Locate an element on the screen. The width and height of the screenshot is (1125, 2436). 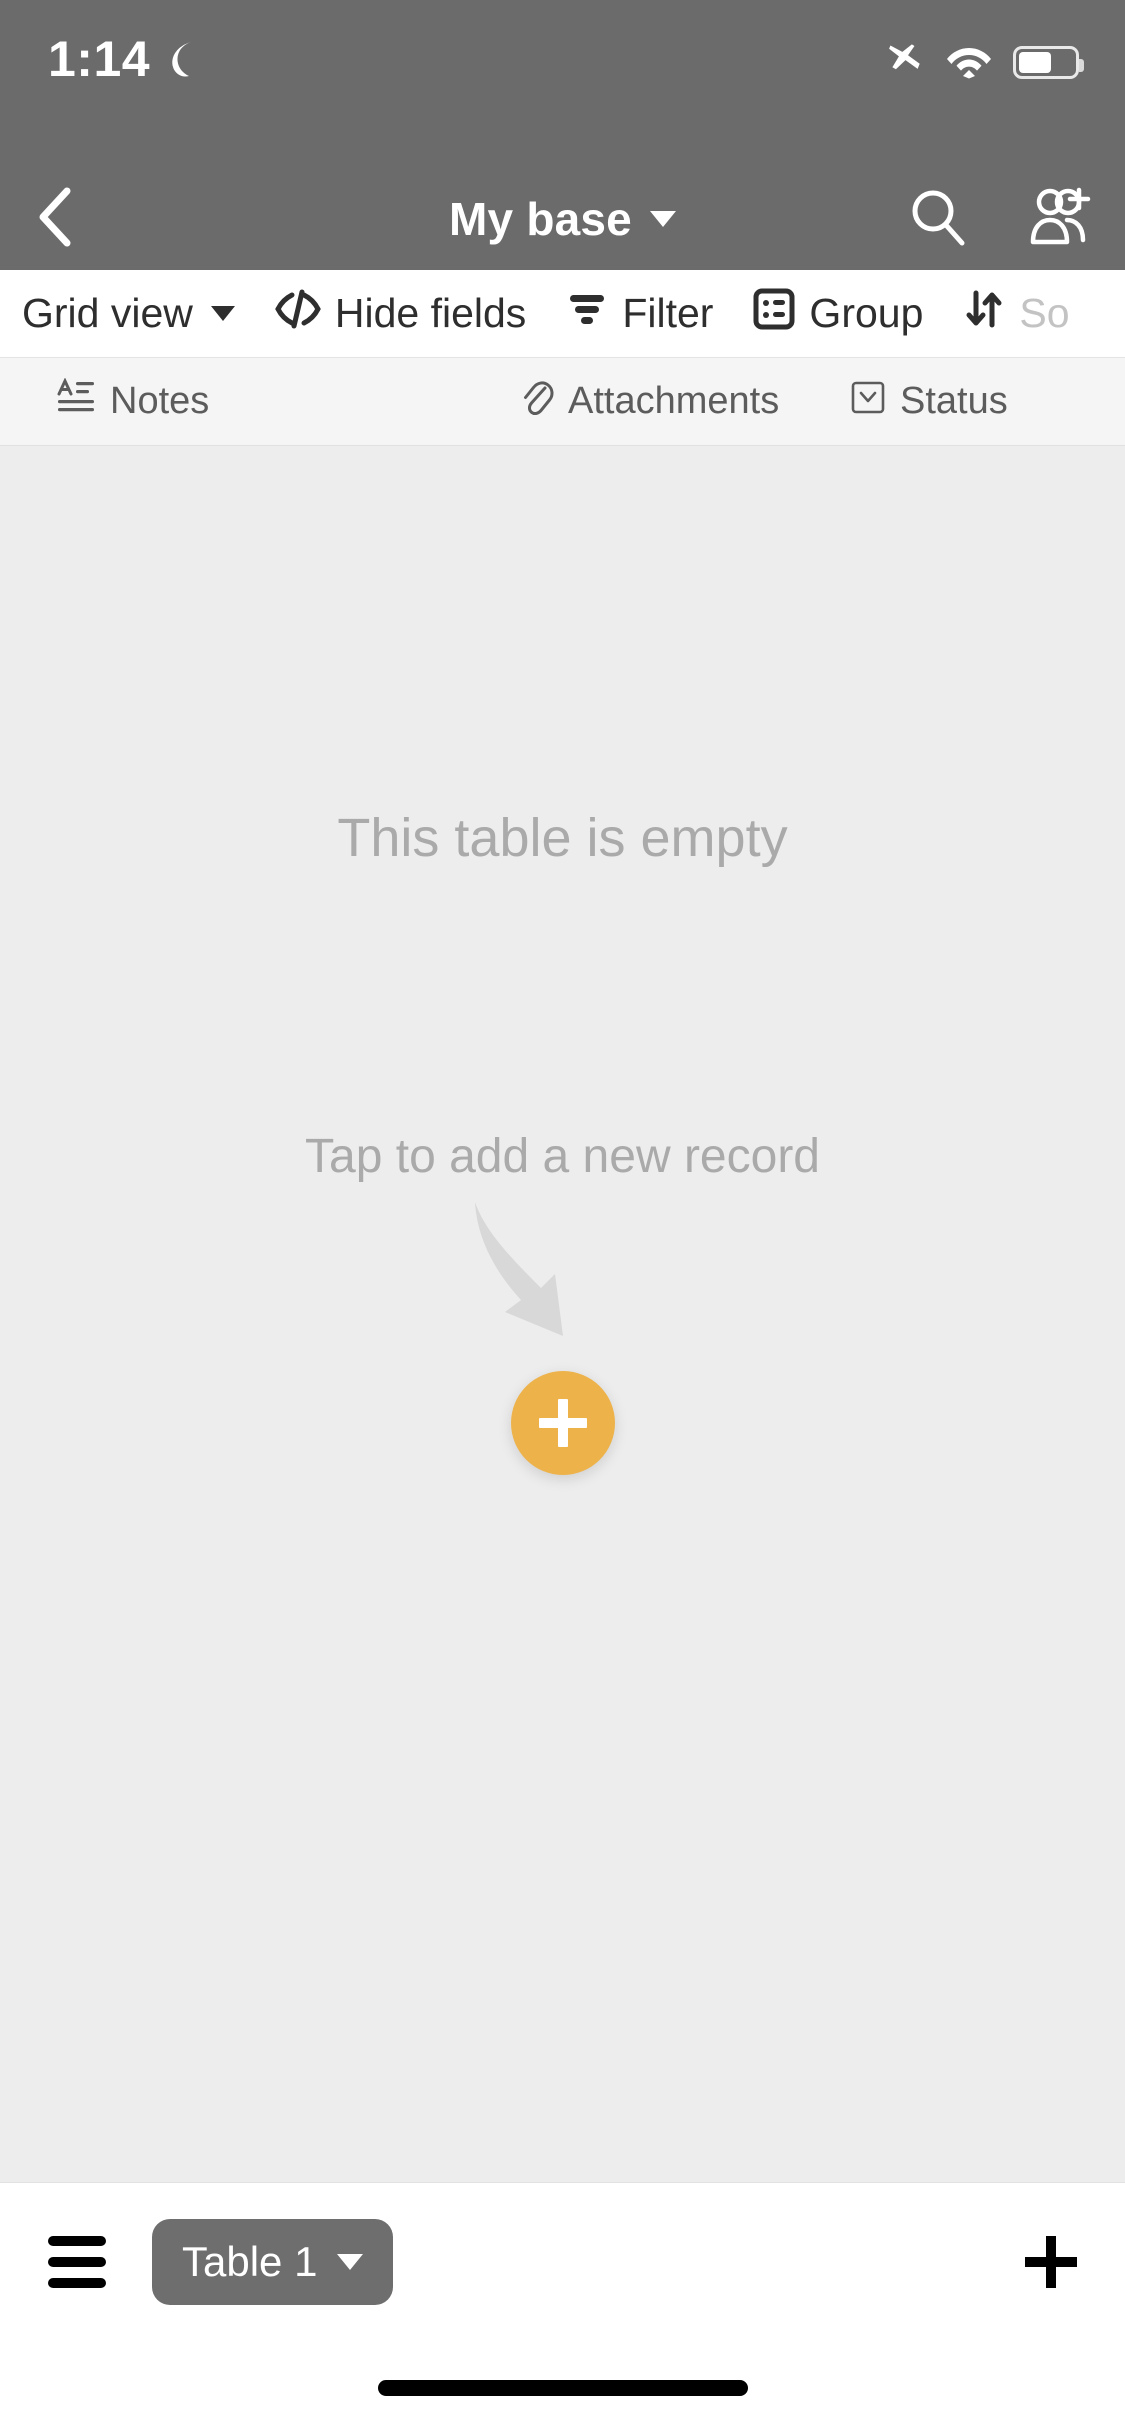
chevron-left-icon is located at coordinates (55, 219).